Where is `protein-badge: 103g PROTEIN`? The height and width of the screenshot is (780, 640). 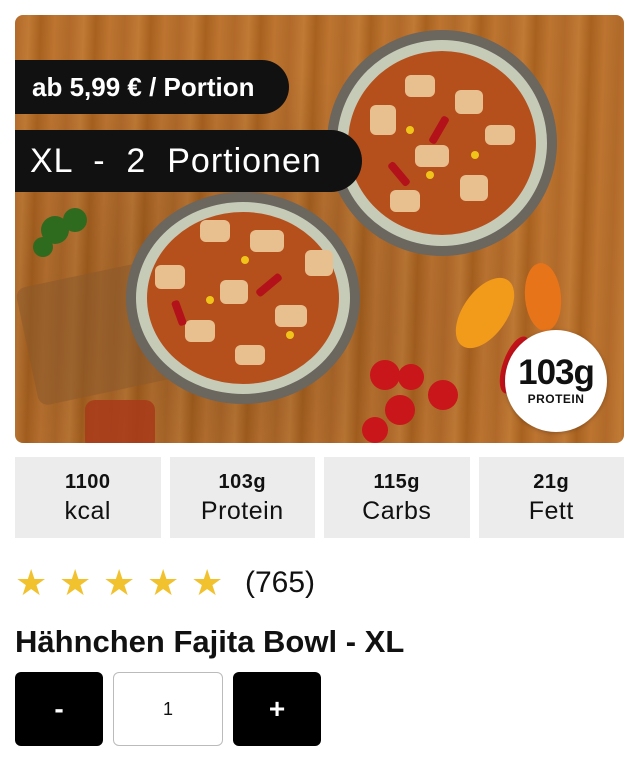
protein-badge: 103g PROTEIN is located at coordinates (556, 381).